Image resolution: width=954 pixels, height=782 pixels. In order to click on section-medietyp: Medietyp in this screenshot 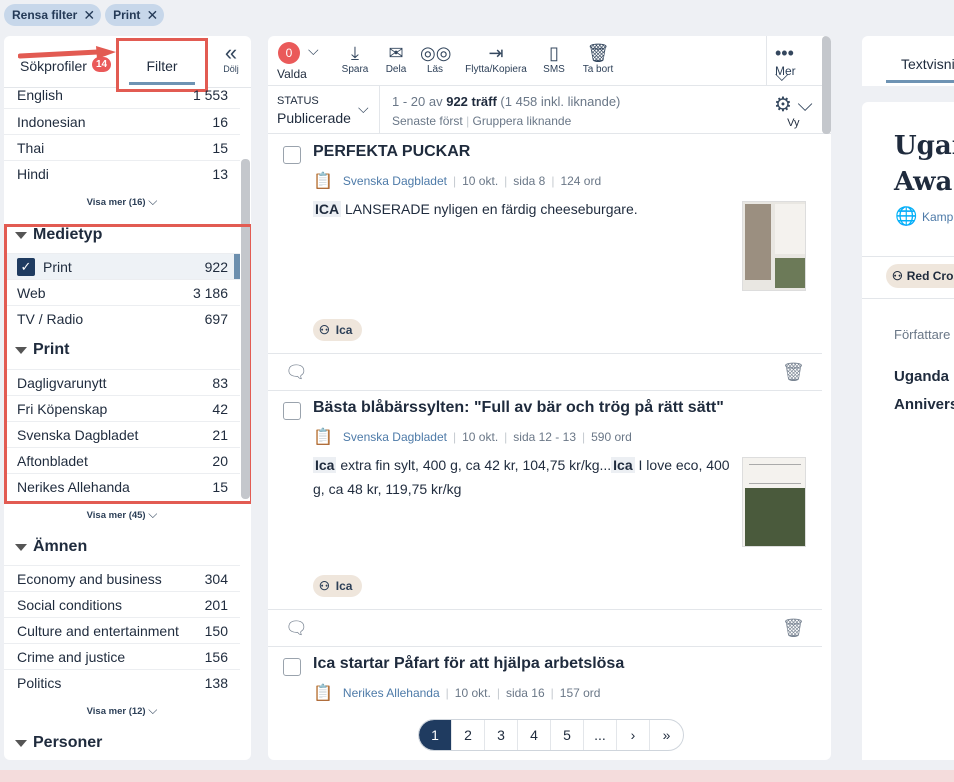, I will do `click(58, 235)`.